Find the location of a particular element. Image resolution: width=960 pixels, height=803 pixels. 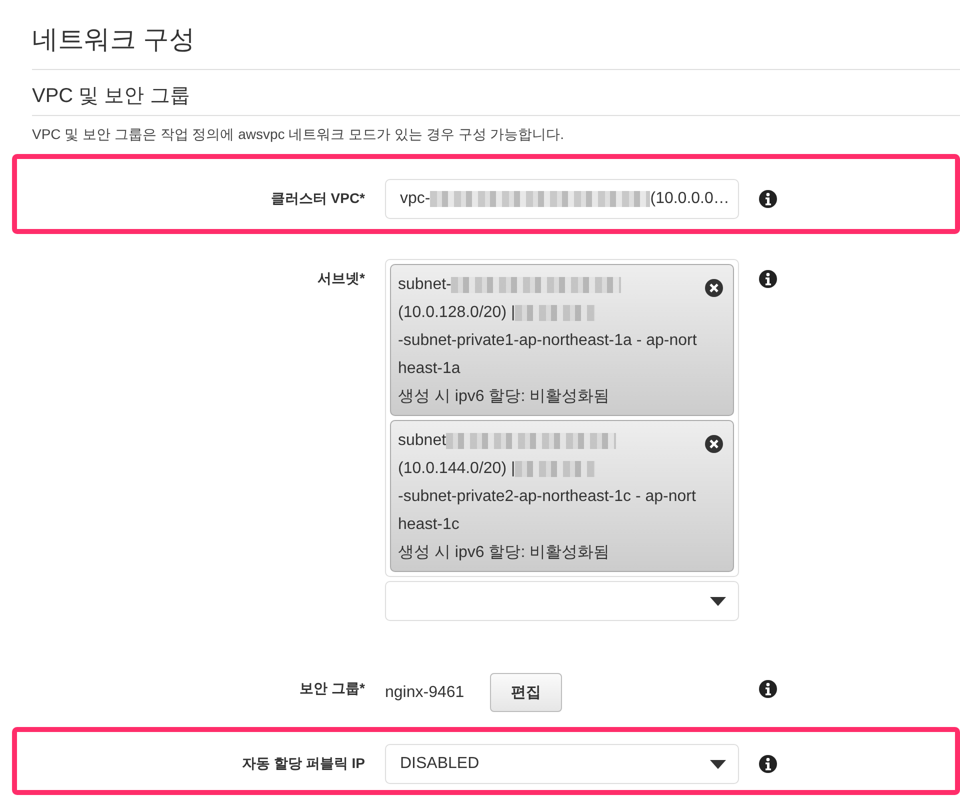

subnet-id: subnet- is located at coordinates (425, 285).